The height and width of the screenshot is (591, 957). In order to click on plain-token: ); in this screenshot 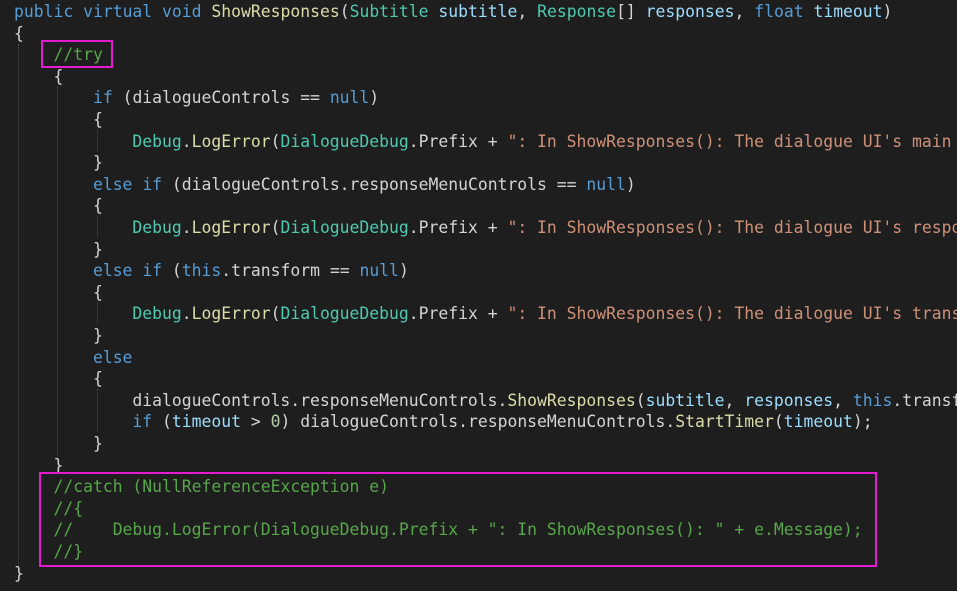, I will do `click(862, 422)`.